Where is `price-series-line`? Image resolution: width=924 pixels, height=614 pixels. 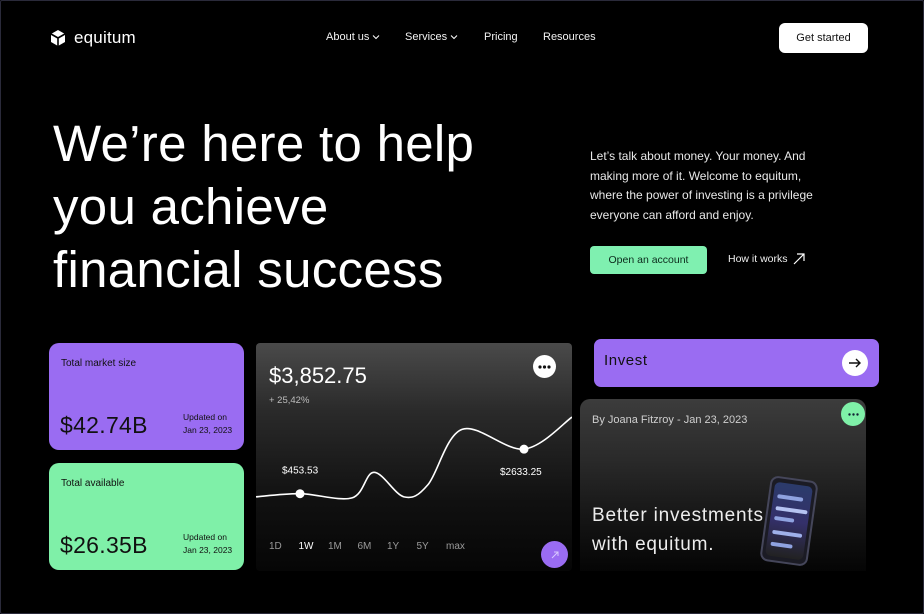 price-series-line is located at coordinates (414, 458).